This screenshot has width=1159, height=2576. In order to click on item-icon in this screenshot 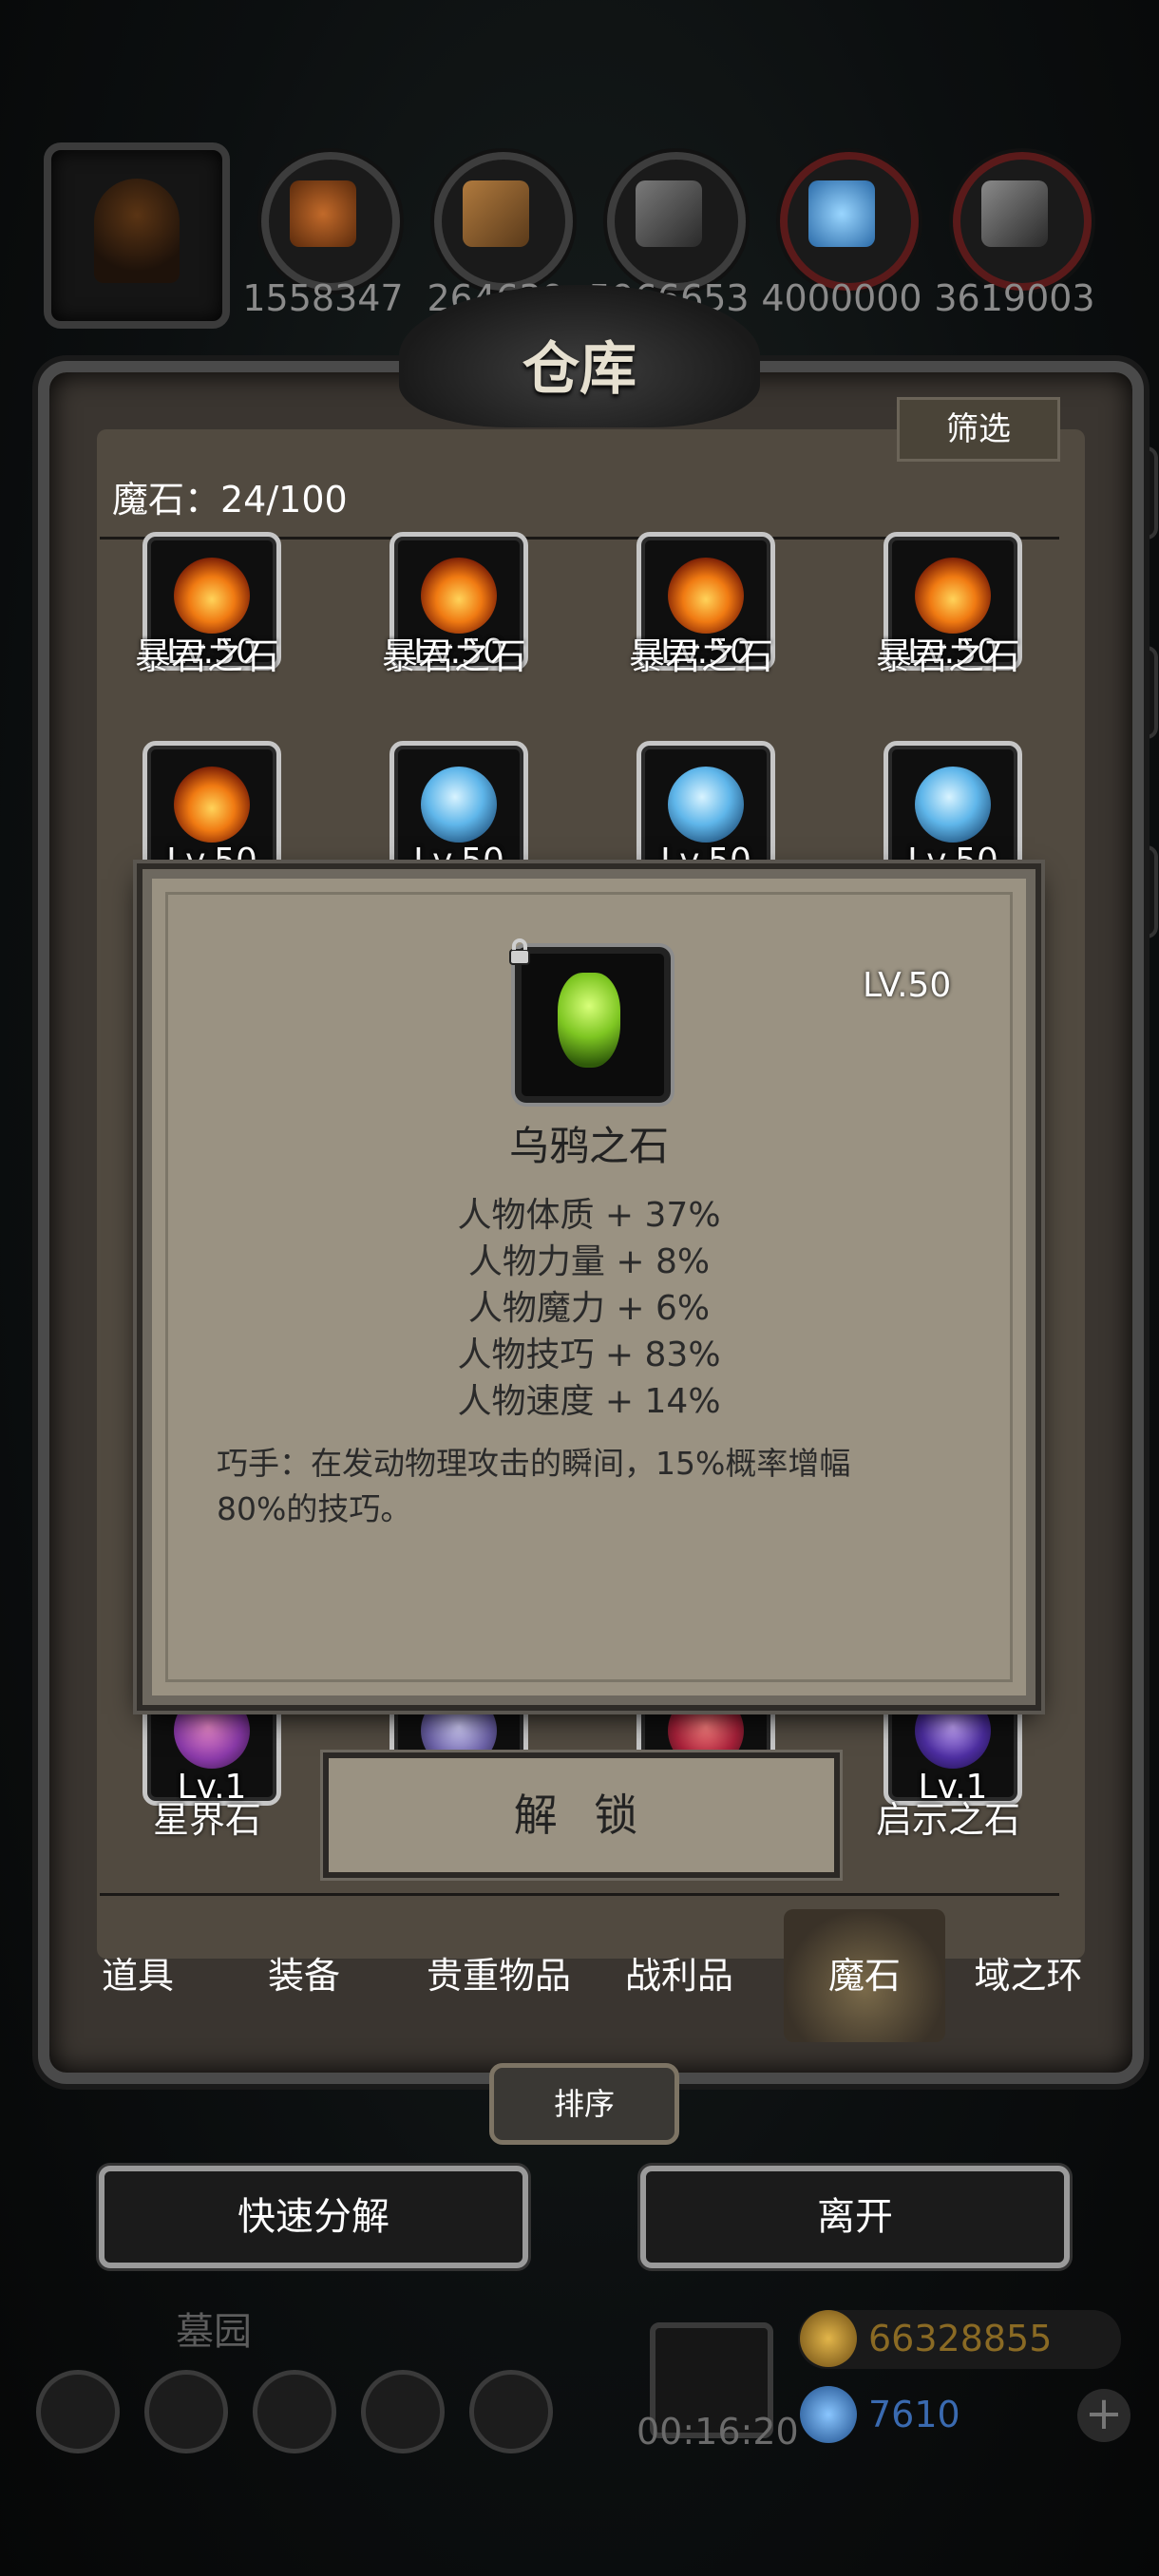, I will do `click(593, 1025)`.